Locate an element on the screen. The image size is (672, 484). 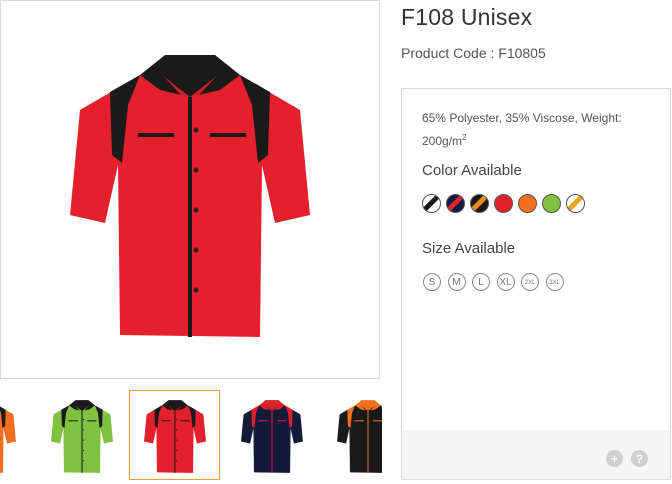
shirt-thumb-navy is located at coordinates (271, 436).